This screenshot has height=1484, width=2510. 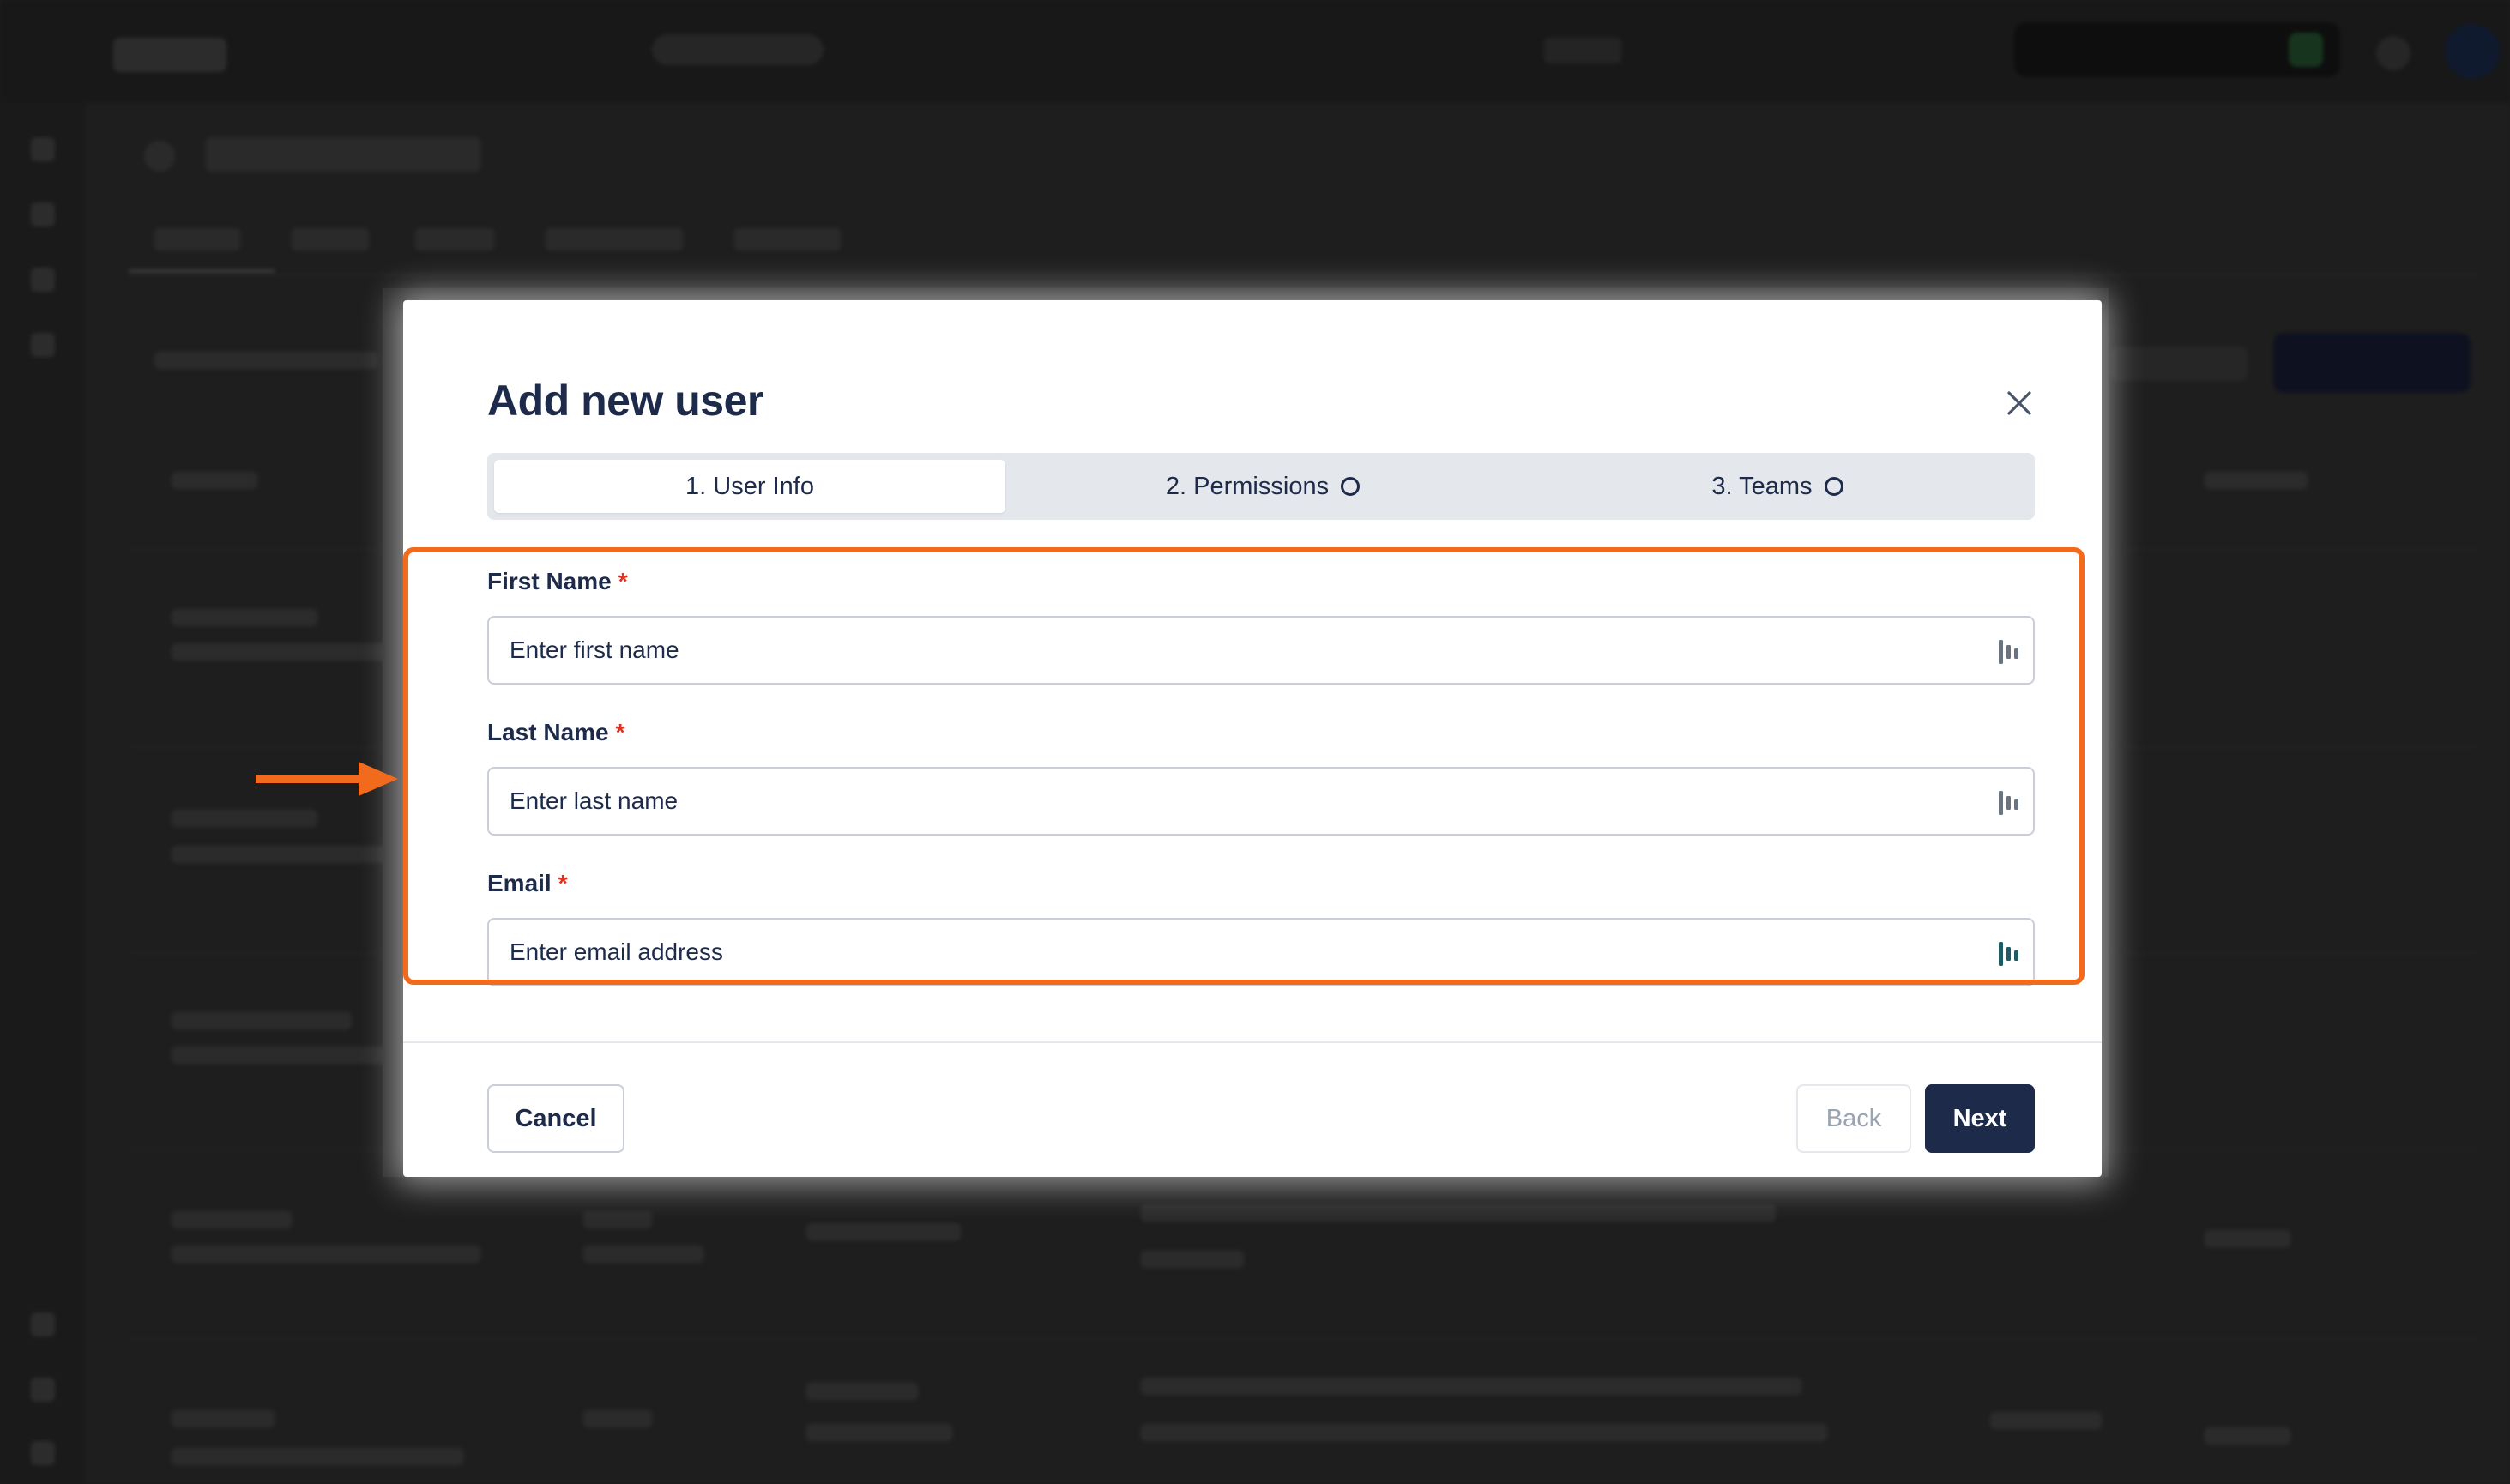 What do you see at coordinates (2472, 51) in the screenshot?
I see `background-avatar` at bounding box center [2472, 51].